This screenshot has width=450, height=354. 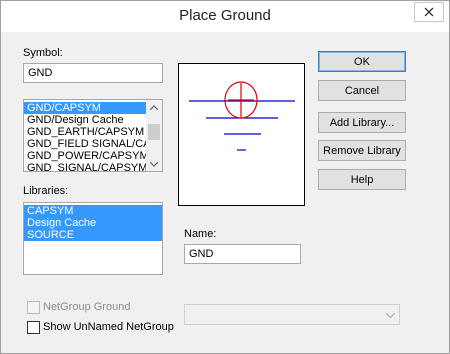 What do you see at coordinates (33, 307) in the screenshot?
I see `netgroup-ground-checkbox` at bounding box center [33, 307].